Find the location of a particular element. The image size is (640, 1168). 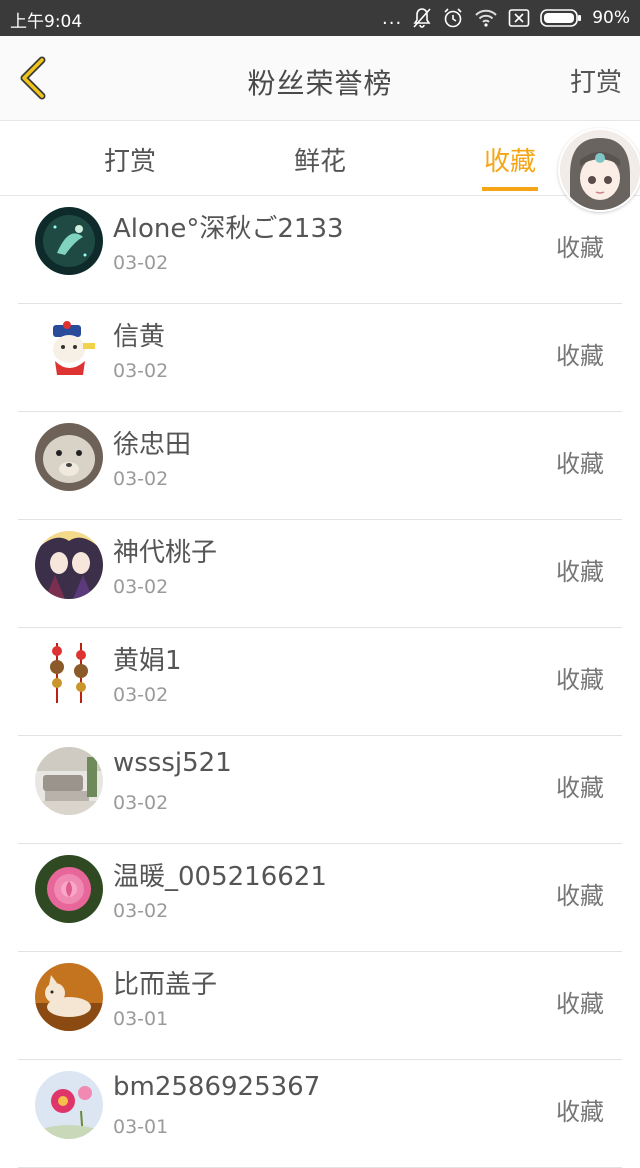

list-item: 温暖_005216621 03-02 收藏 is located at coordinates (320, 898).